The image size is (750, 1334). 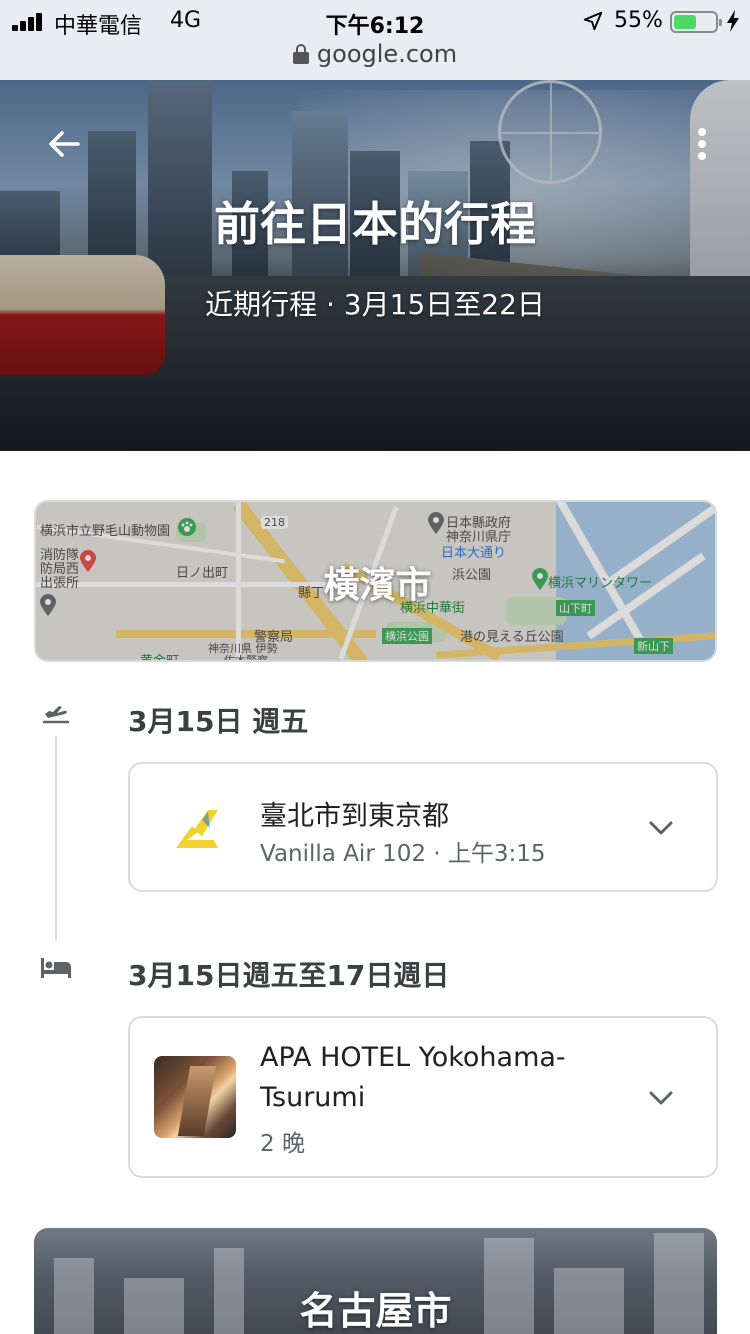 What do you see at coordinates (56, 838) in the screenshot?
I see `timeline-line` at bounding box center [56, 838].